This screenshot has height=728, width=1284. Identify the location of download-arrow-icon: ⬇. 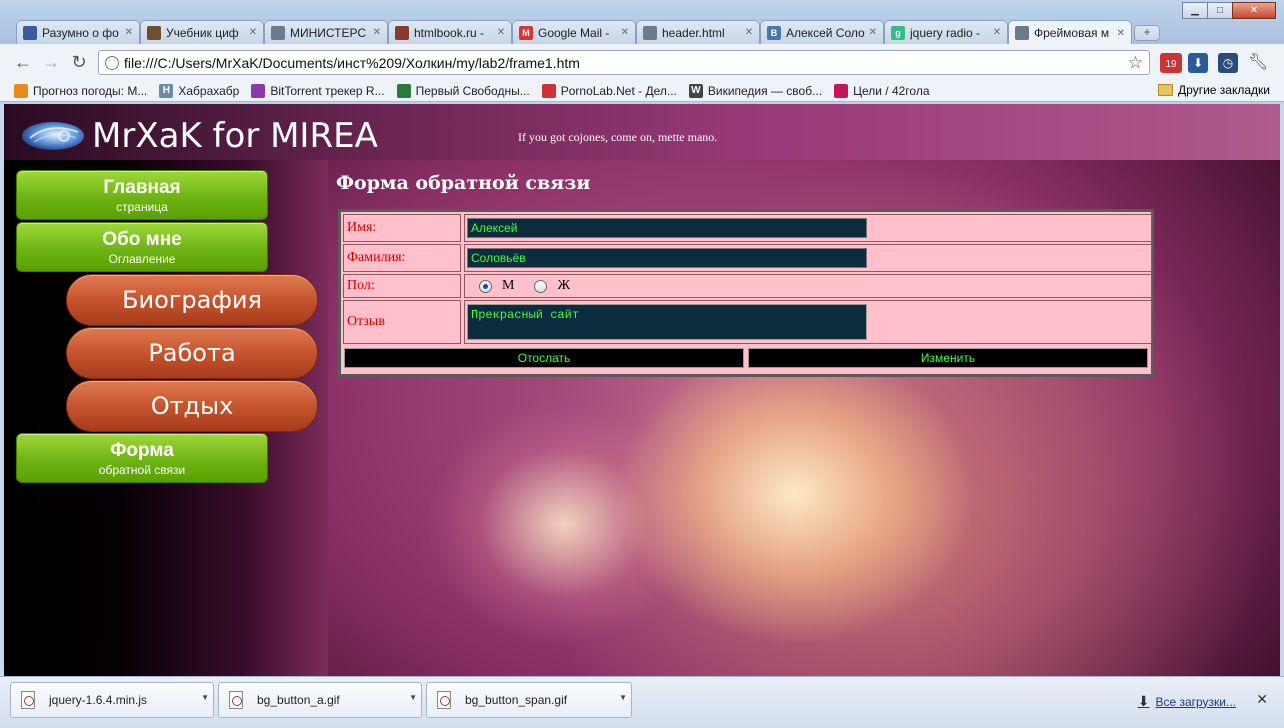
(1143, 701).